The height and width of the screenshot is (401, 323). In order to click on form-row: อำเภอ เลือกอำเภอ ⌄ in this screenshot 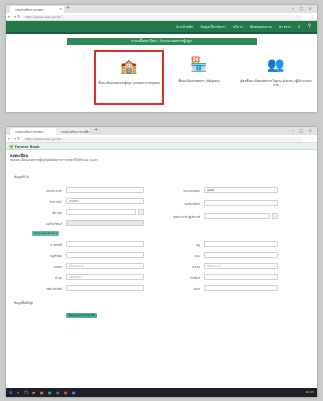, I will do `click(236, 266)`.